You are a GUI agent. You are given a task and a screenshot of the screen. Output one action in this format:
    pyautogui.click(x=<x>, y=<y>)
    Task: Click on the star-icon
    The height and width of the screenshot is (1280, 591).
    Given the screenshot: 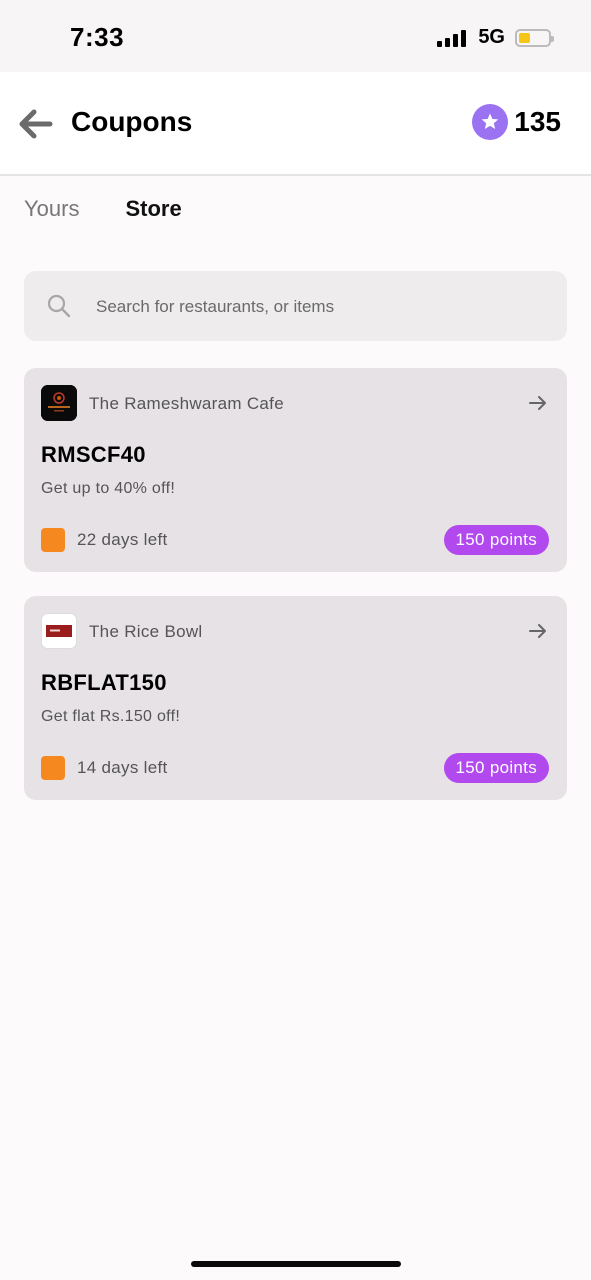 What is the action you would take?
    pyautogui.click(x=490, y=122)
    